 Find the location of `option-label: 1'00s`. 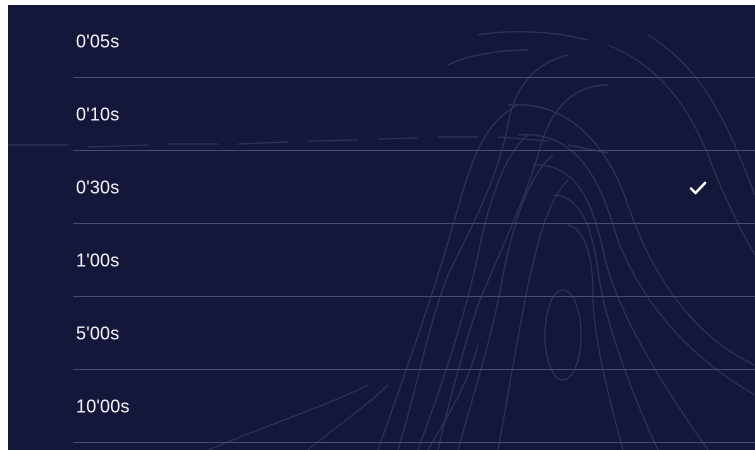

option-label: 1'00s is located at coordinates (98, 260).